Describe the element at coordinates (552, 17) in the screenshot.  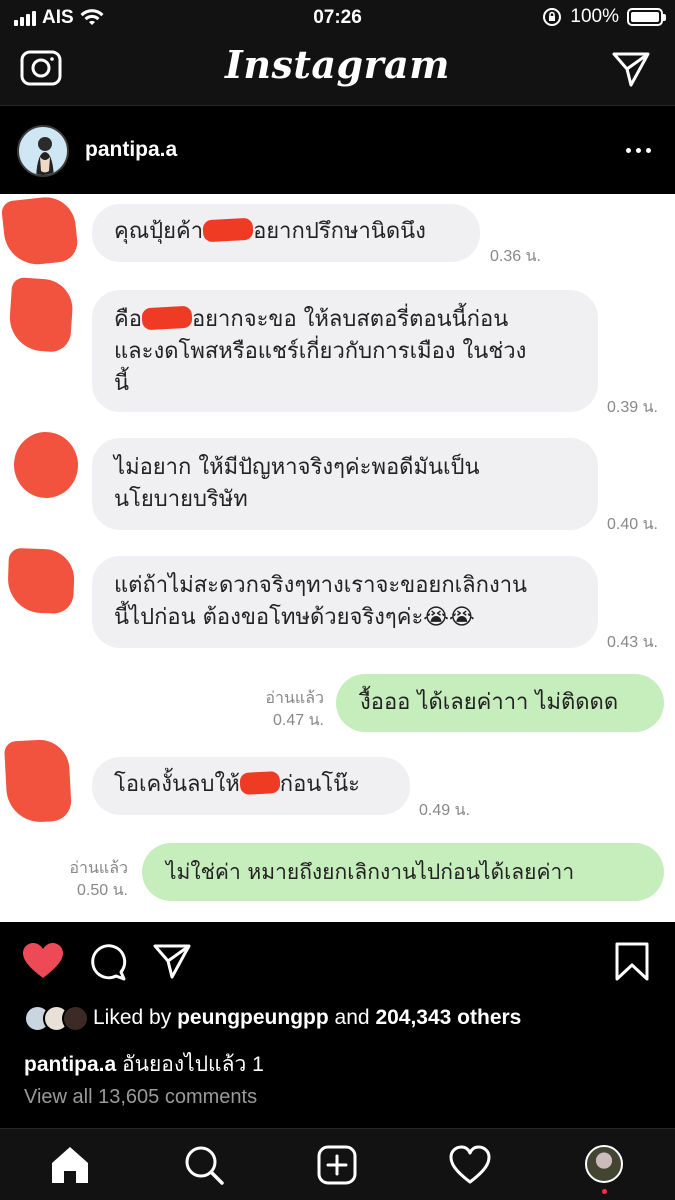
I see `orientation-lock-icon` at that location.